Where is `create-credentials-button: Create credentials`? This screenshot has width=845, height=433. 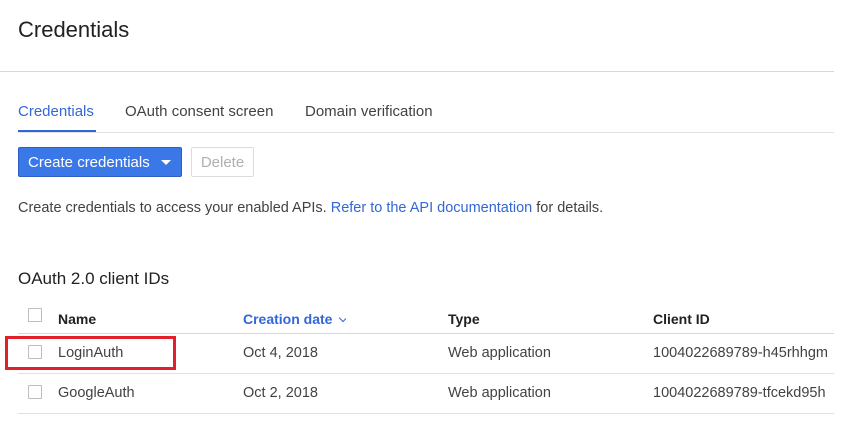
create-credentials-button: Create credentials is located at coordinates (100, 162).